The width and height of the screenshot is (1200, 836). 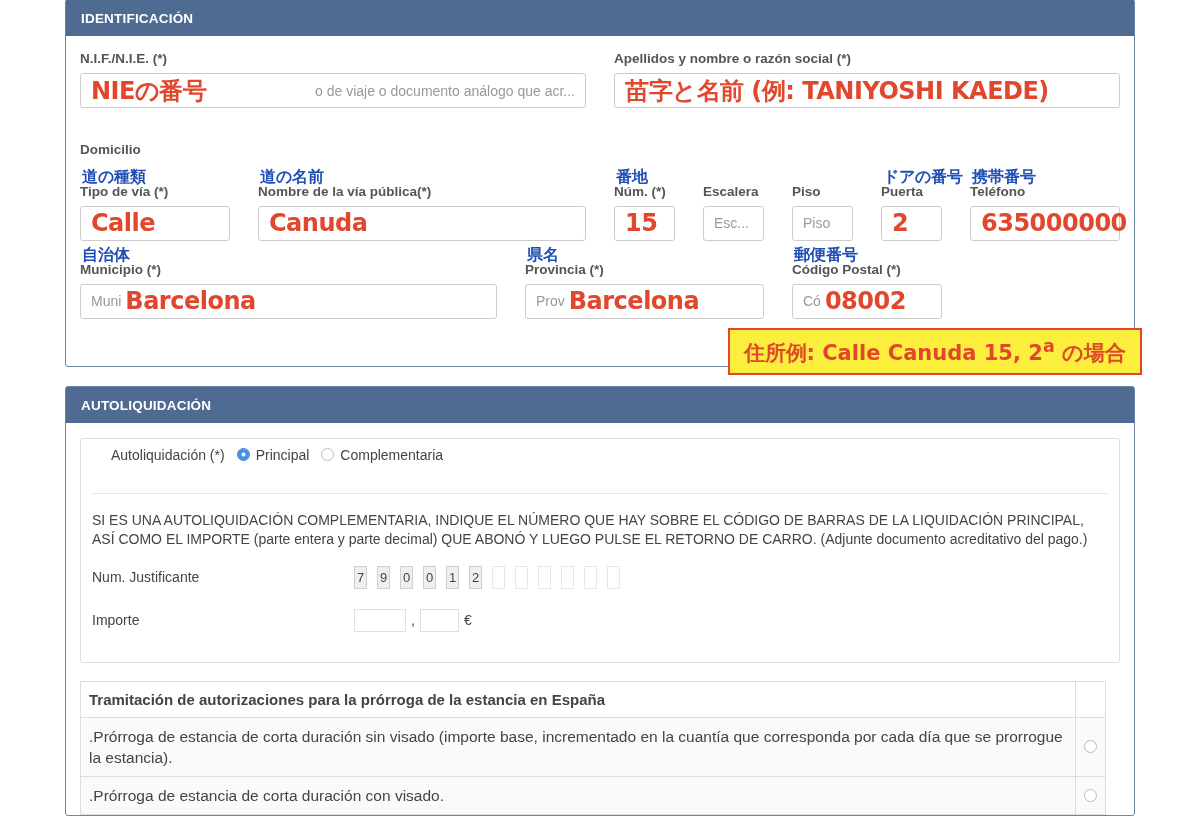 I want to click on annotation-text: 635000000, so click(x=1054, y=223).